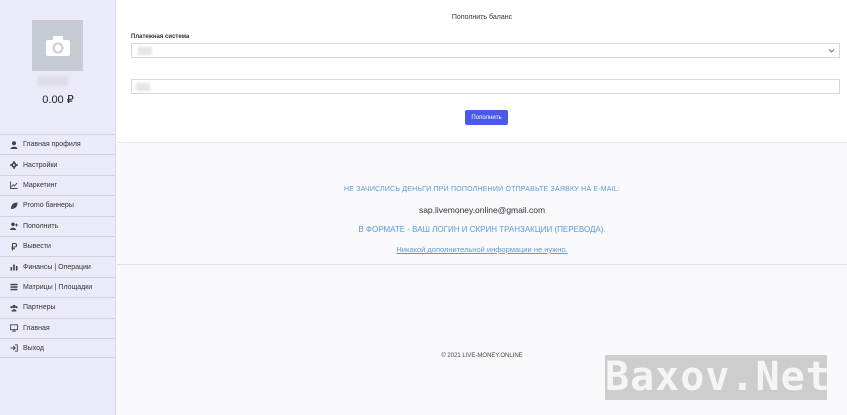 The image size is (847, 415). Describe the element at coordinates (14, 185) in the screenshot. I see `line-chart-icon` at that location.